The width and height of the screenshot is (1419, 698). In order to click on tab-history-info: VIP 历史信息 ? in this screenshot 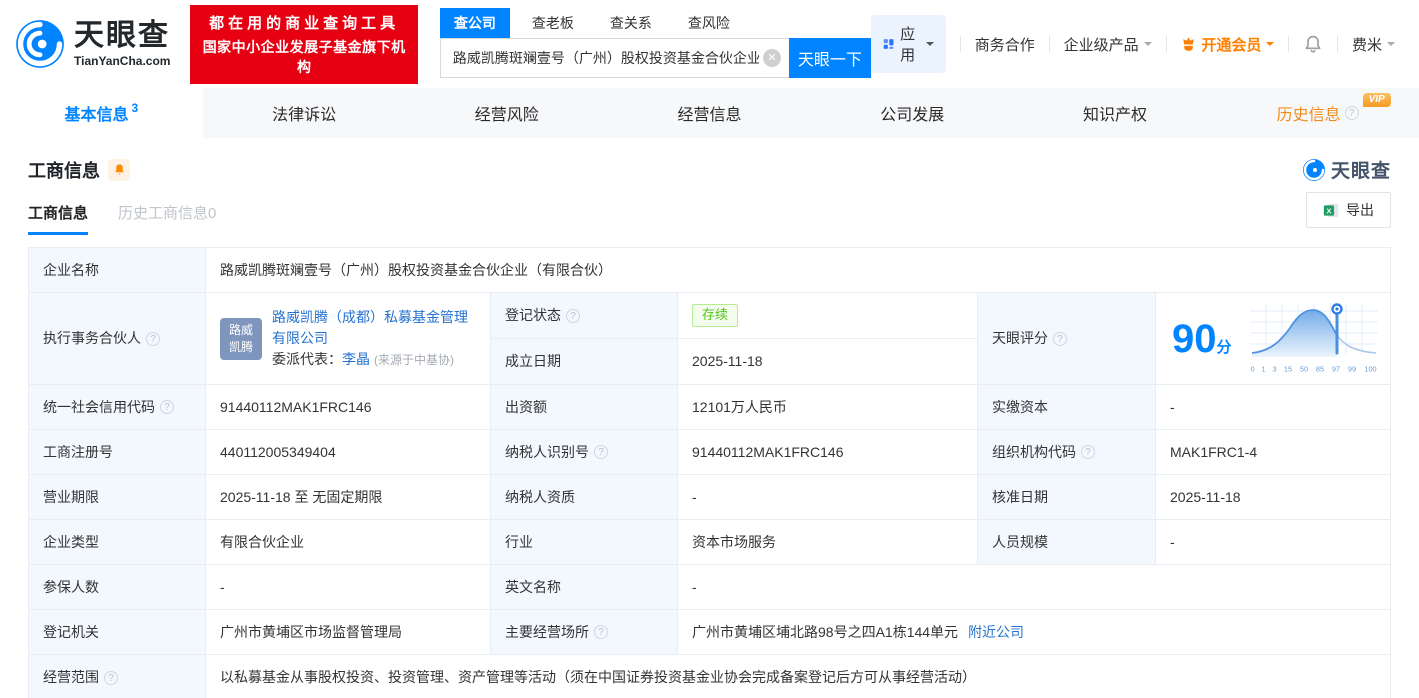, I will do `click(1317, 113)`.